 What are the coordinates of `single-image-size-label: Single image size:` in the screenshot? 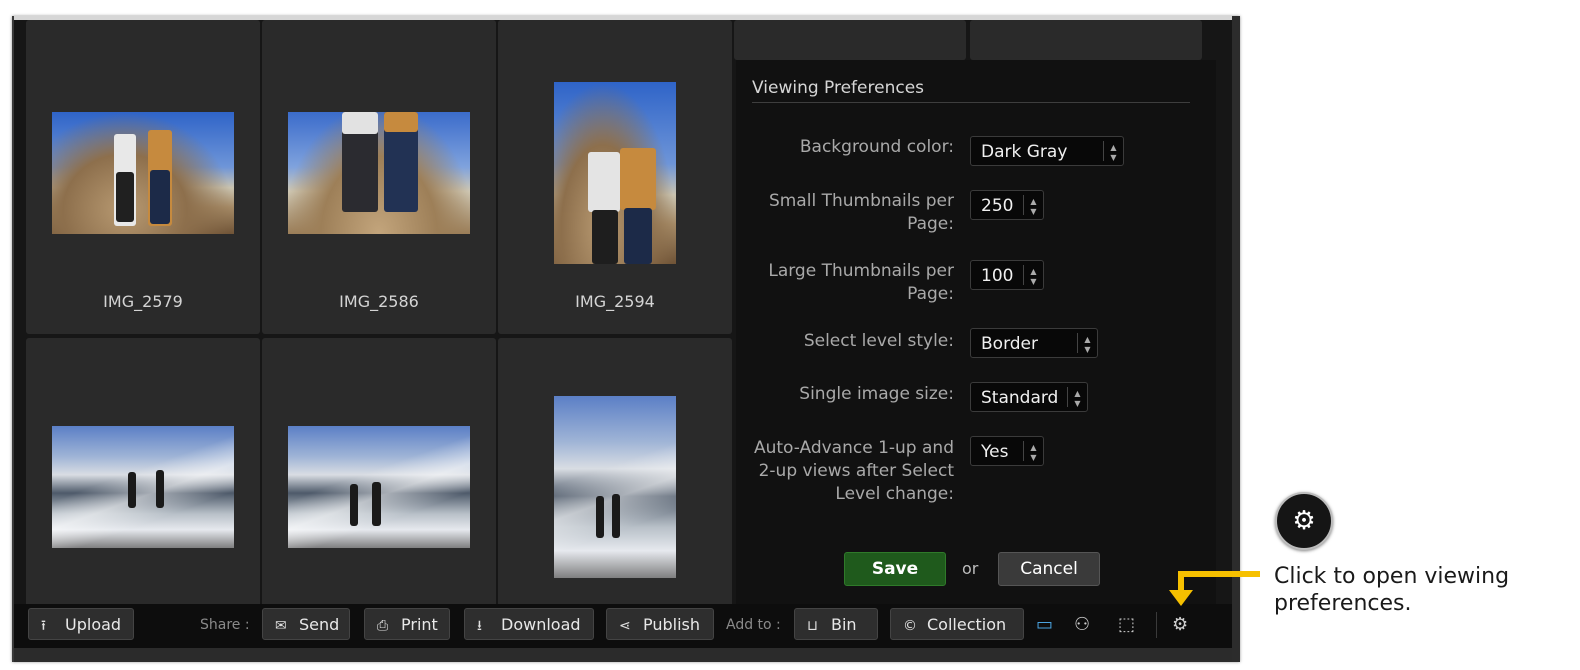 It's located at (876, 394).